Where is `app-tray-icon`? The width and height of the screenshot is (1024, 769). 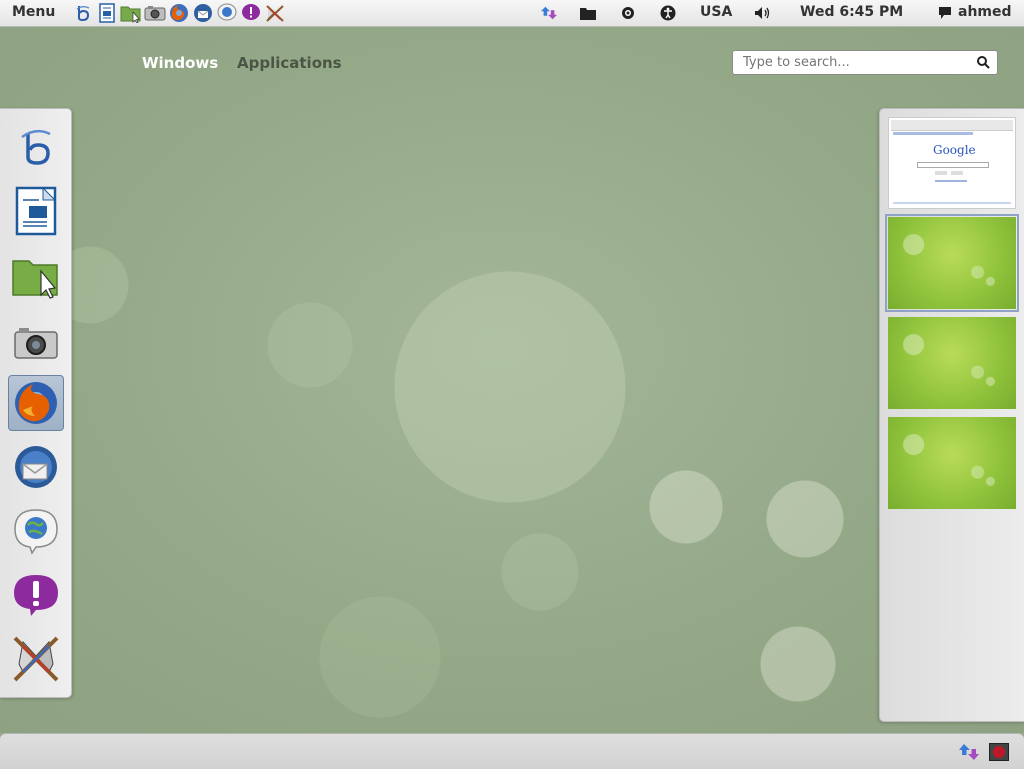 app-tray-icon is located at coordinates (999, 752).